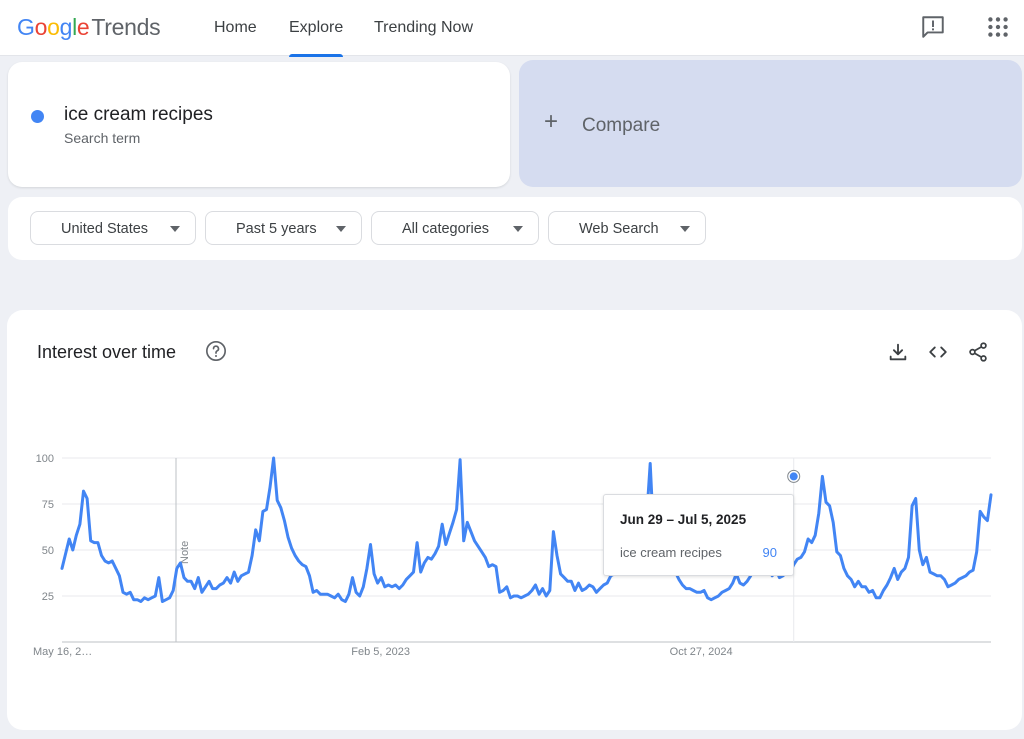  I want to click on tooltip-value: 90, so click(769, 552).